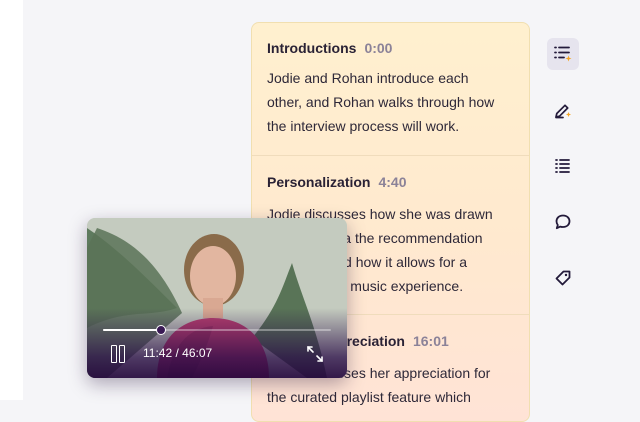 This screenshot has width=640, height=422. I want to click on ai-edit-icon, so click(563, 111).